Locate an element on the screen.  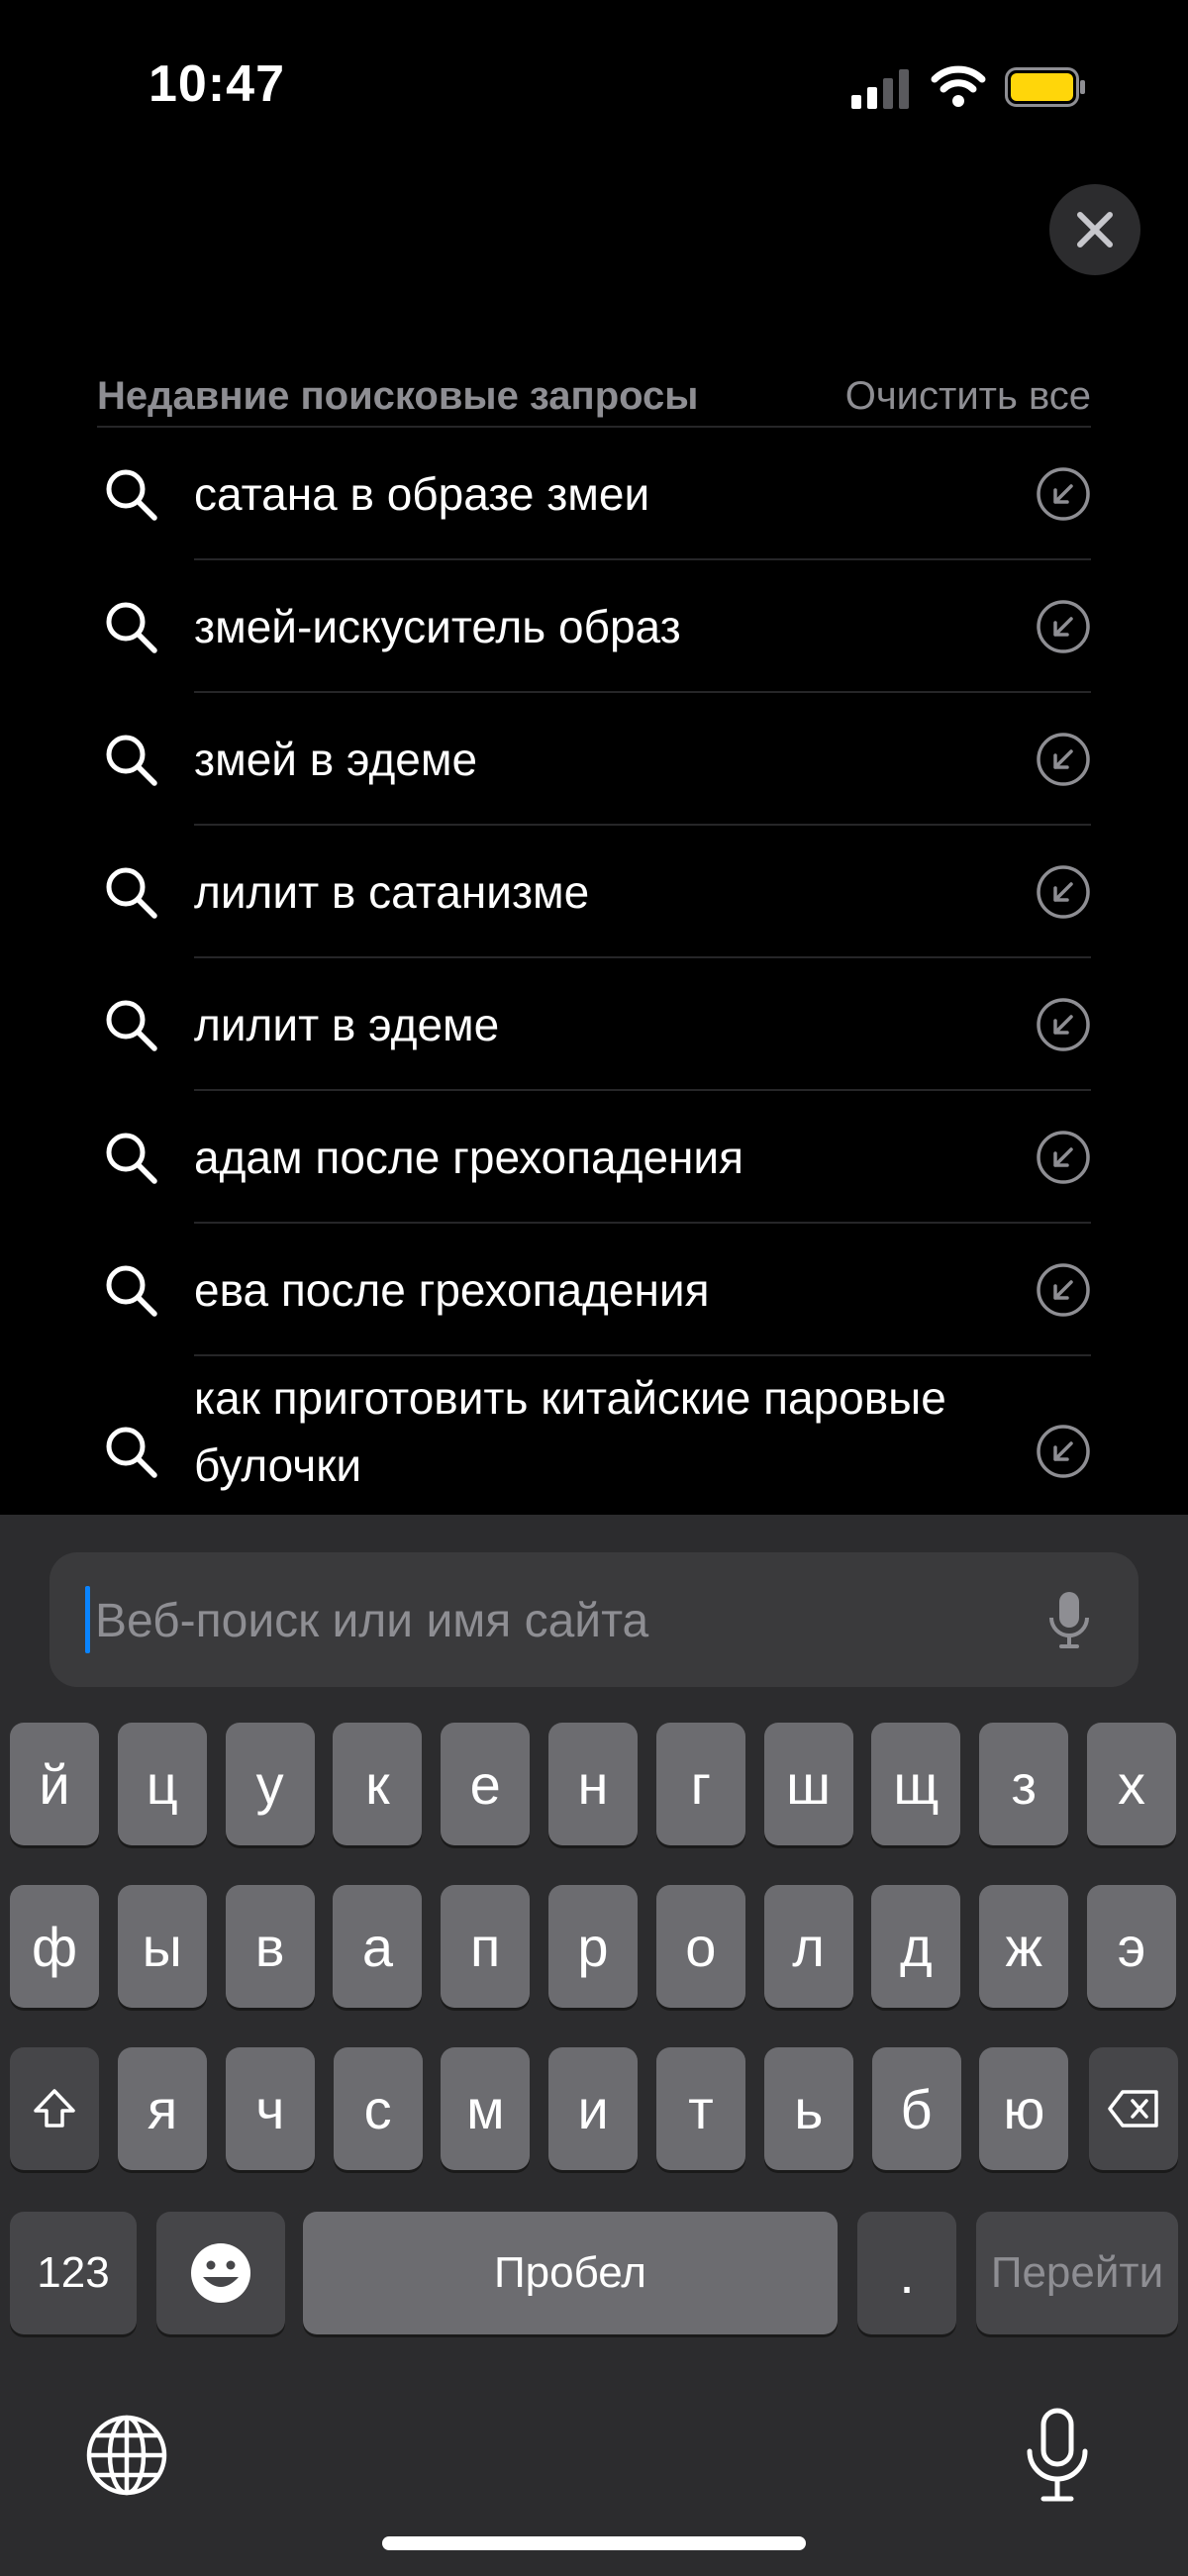
letter-key: е is located at coordinates (486, 1784).